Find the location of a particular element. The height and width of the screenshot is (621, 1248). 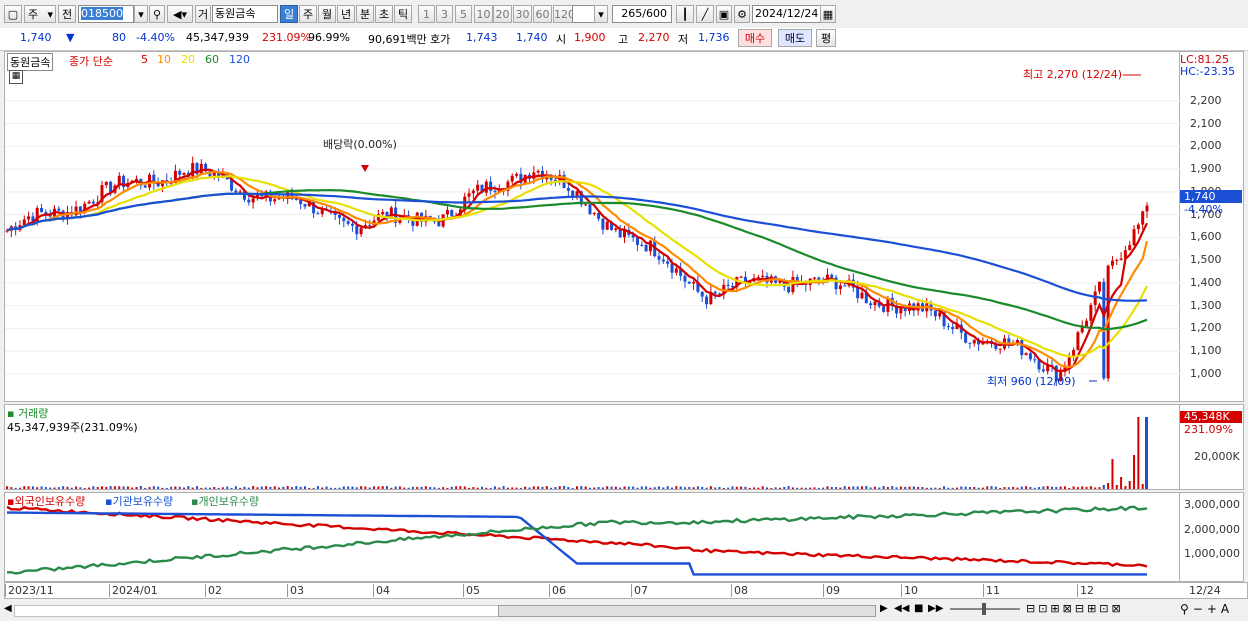

calendar-icon: ▦ is located at coordinates (828, 14).